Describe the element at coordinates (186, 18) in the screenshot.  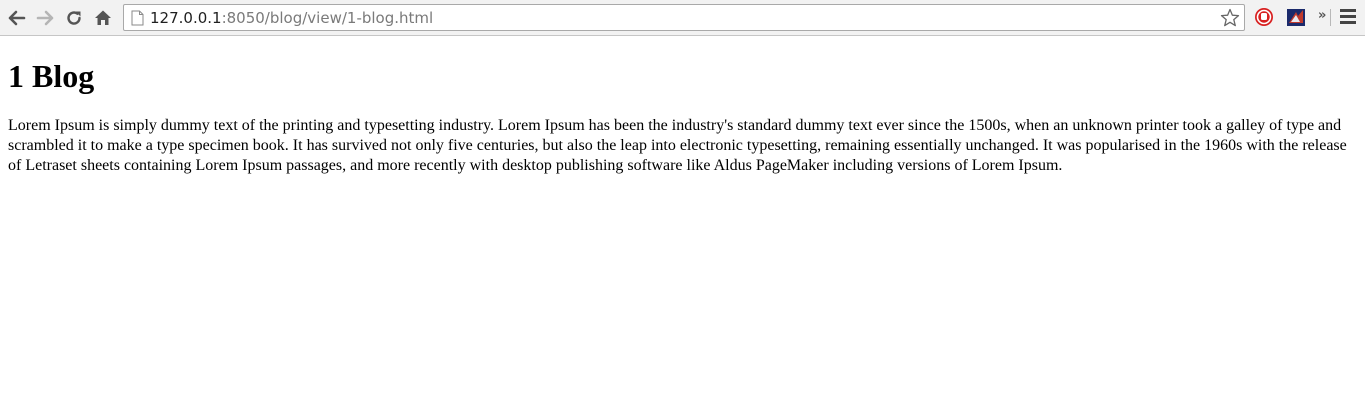
I see `url-host: 127.0.0.1` at that location.